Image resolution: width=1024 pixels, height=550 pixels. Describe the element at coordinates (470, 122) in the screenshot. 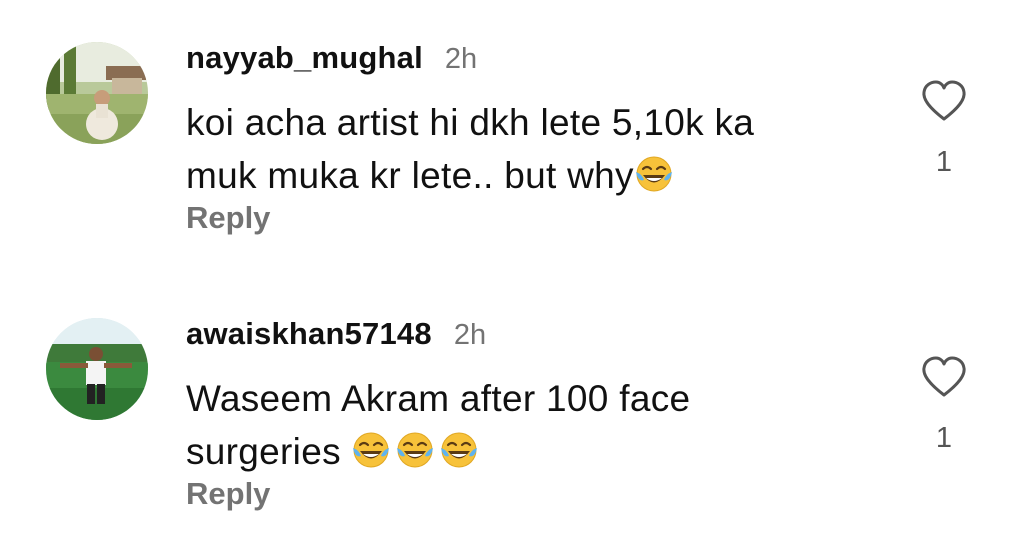

I see `comment-text-line: koi acha artist hi dkh lete 5,10k ka` at that location.